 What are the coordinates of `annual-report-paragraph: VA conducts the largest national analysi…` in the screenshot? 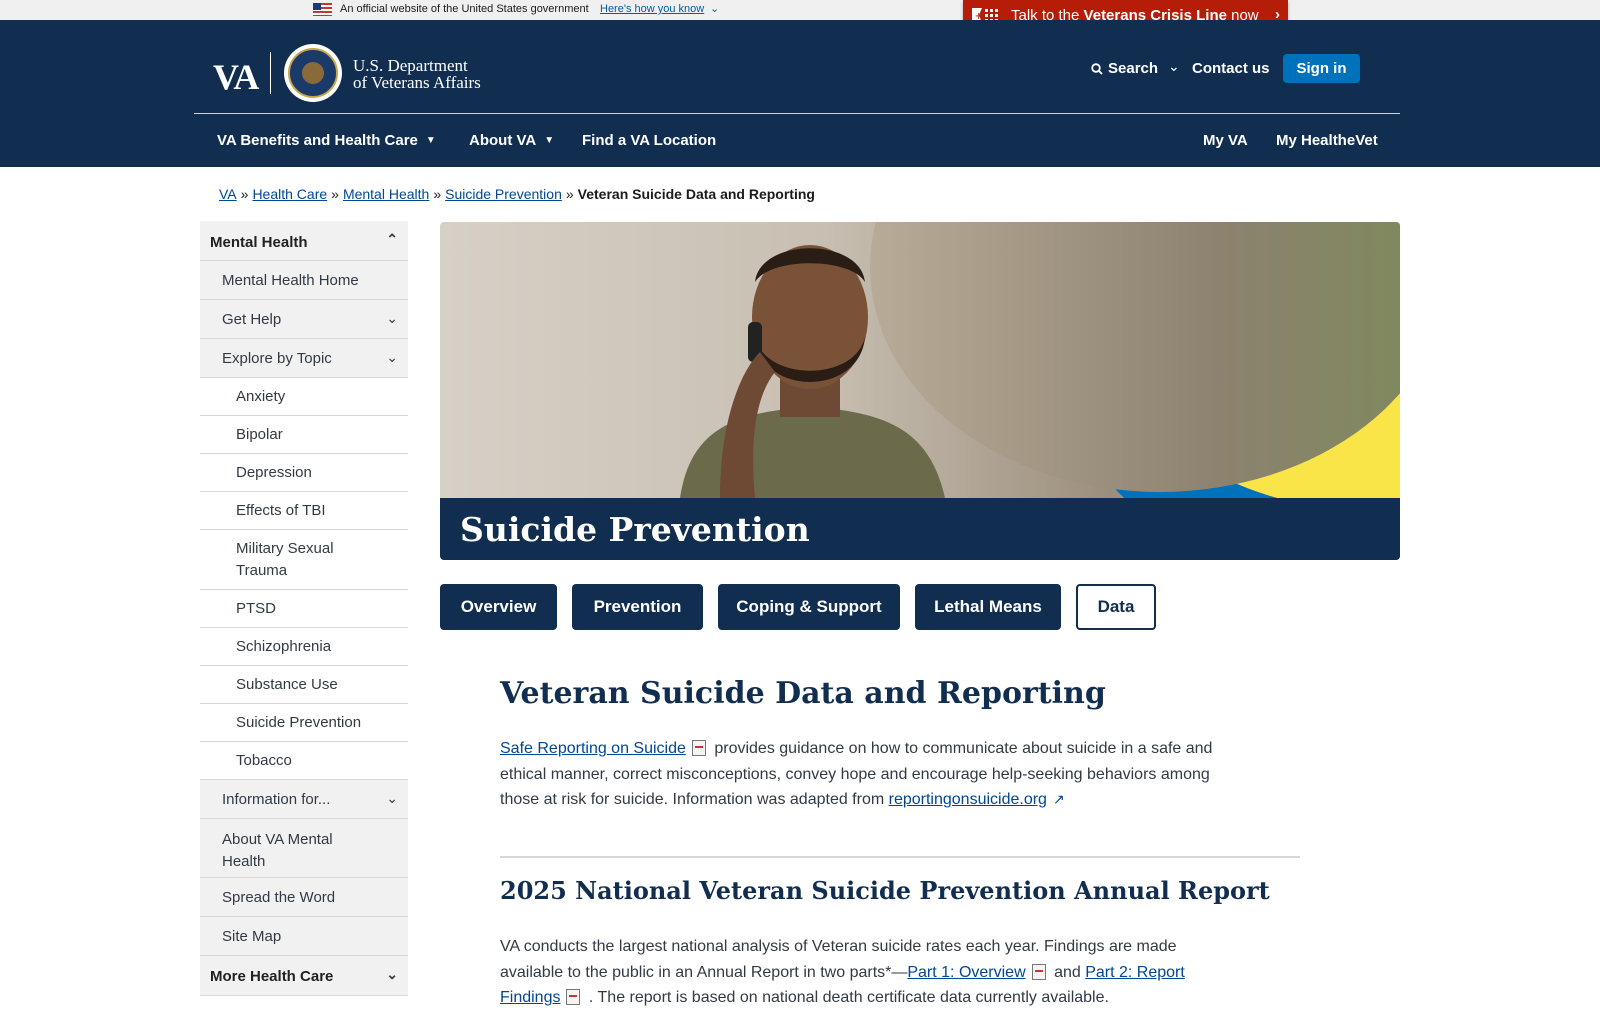 It's located at (842, 972).